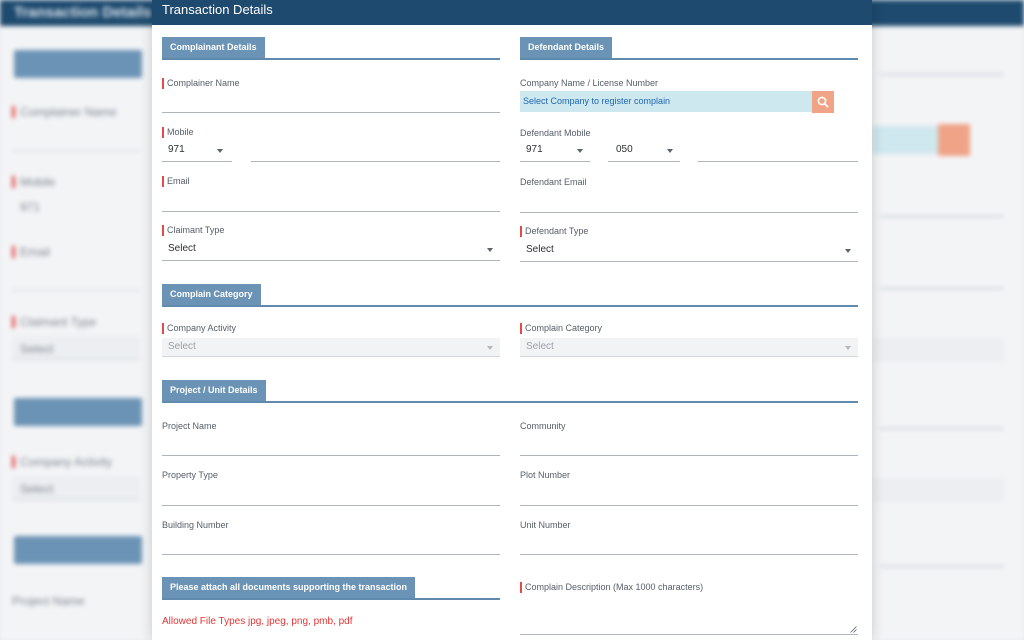 This screenshot has height=640, width=1024. What do you see at coordinates (778, 161) in the screenshot?
I see `defendant-mobile-input` at bounding box center [778, 161].